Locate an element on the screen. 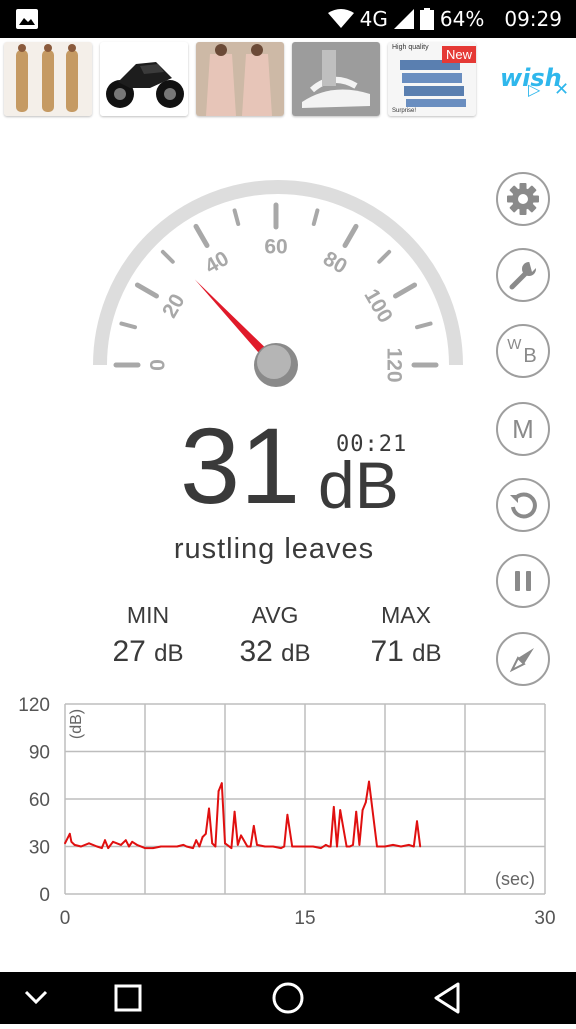  avg-unit: dB is located at coordinates (296, 653).